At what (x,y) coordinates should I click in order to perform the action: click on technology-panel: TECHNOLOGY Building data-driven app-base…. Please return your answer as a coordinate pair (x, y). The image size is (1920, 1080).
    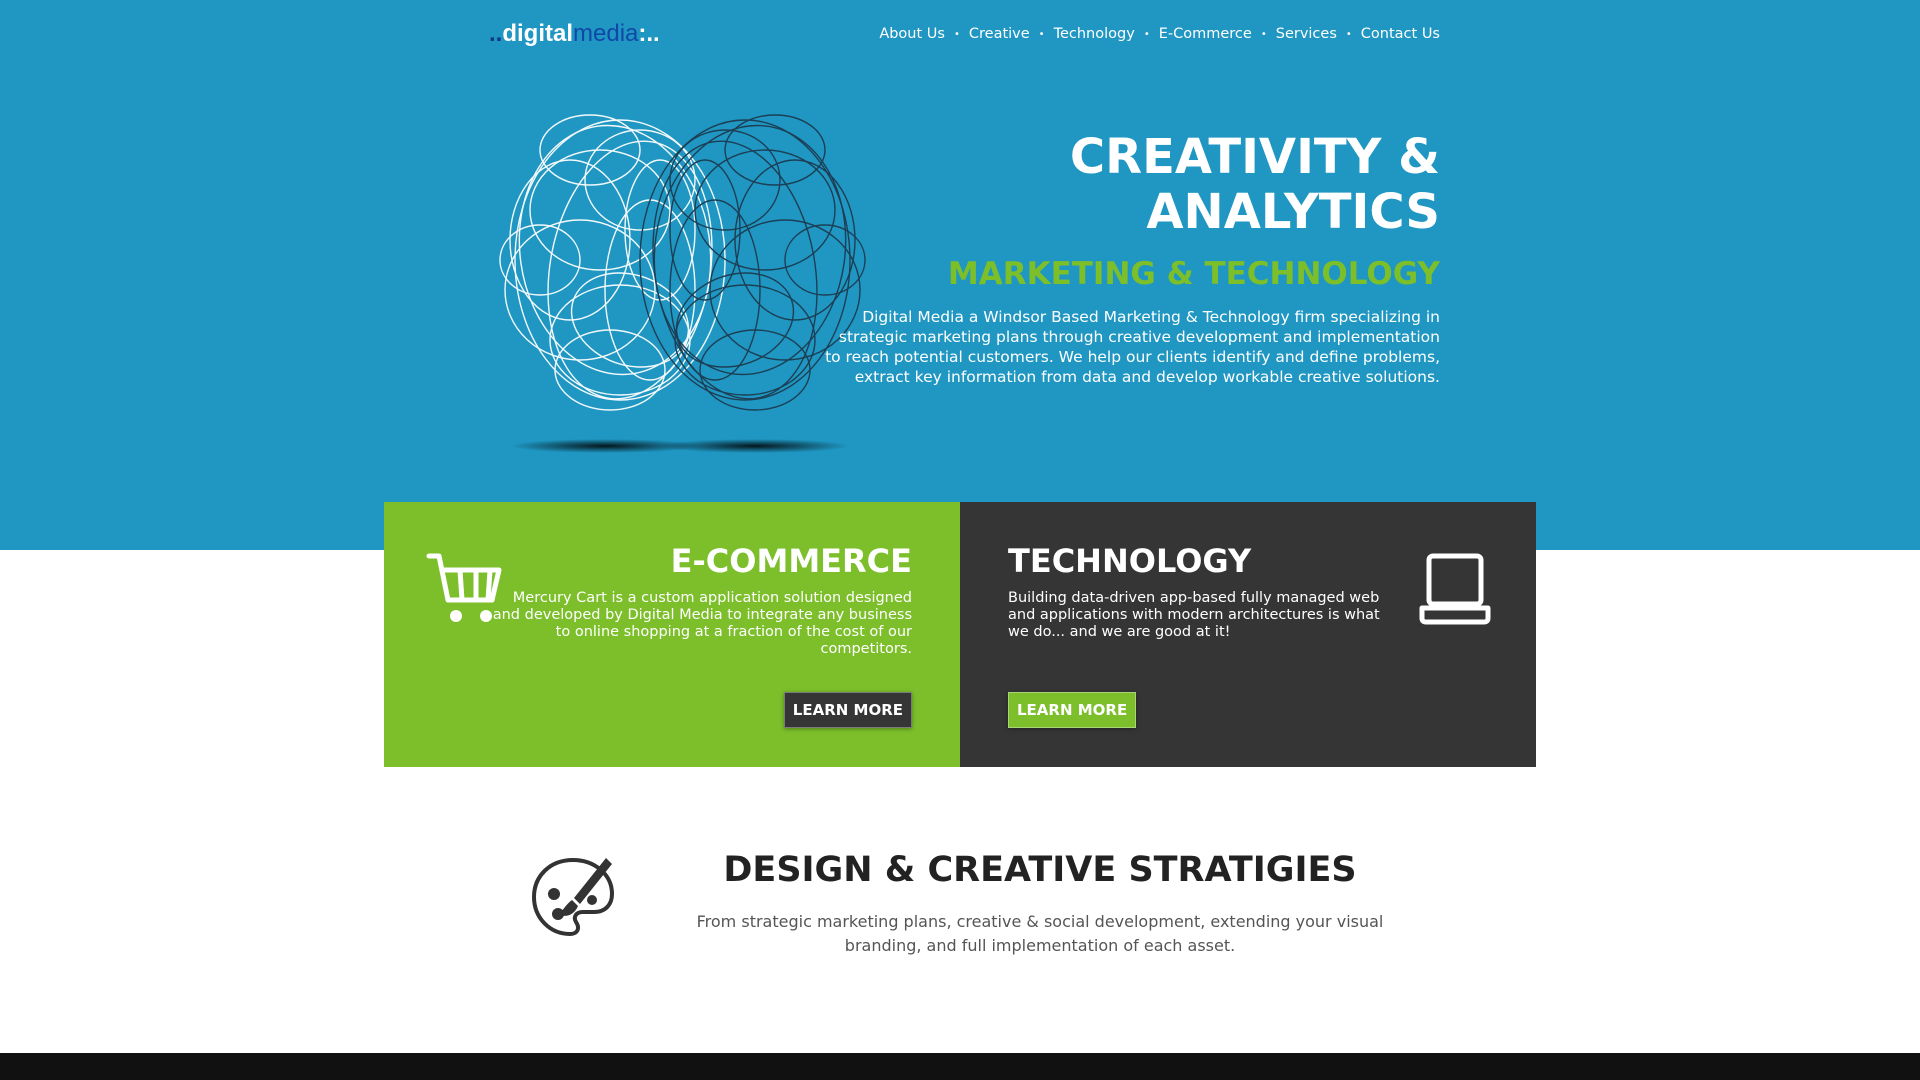
    Looking at the image, I should click on (1248, 634).